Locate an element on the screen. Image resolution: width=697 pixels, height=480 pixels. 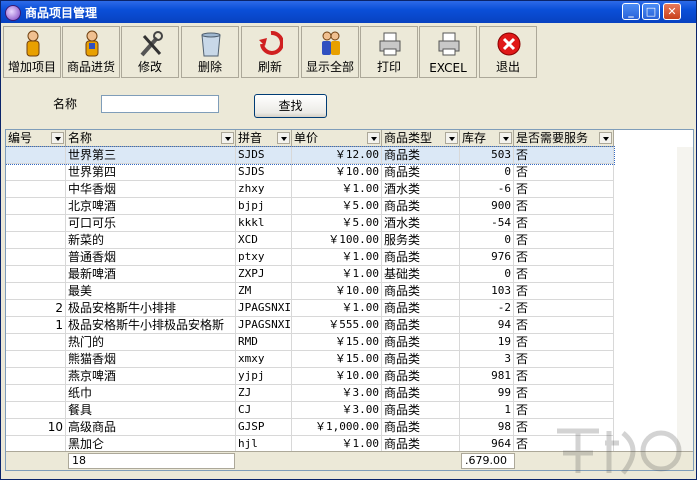
table-row: 普通香烟 ptxy ￥1.00 商品类 976 否 is located at coordinates (310, 257).